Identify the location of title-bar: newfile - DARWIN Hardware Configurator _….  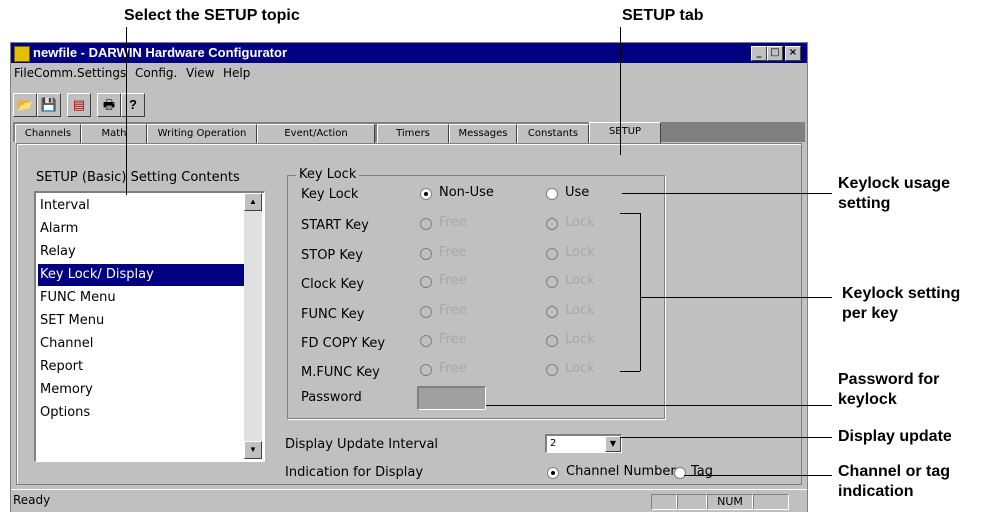
(409, 53).